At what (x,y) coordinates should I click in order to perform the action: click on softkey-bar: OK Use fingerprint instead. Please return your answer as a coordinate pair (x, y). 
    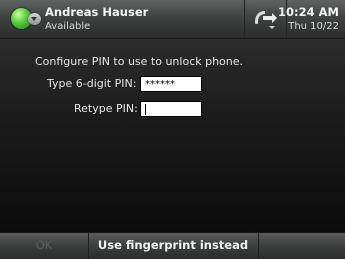
    Looking at the image, I should click on (172, 245).